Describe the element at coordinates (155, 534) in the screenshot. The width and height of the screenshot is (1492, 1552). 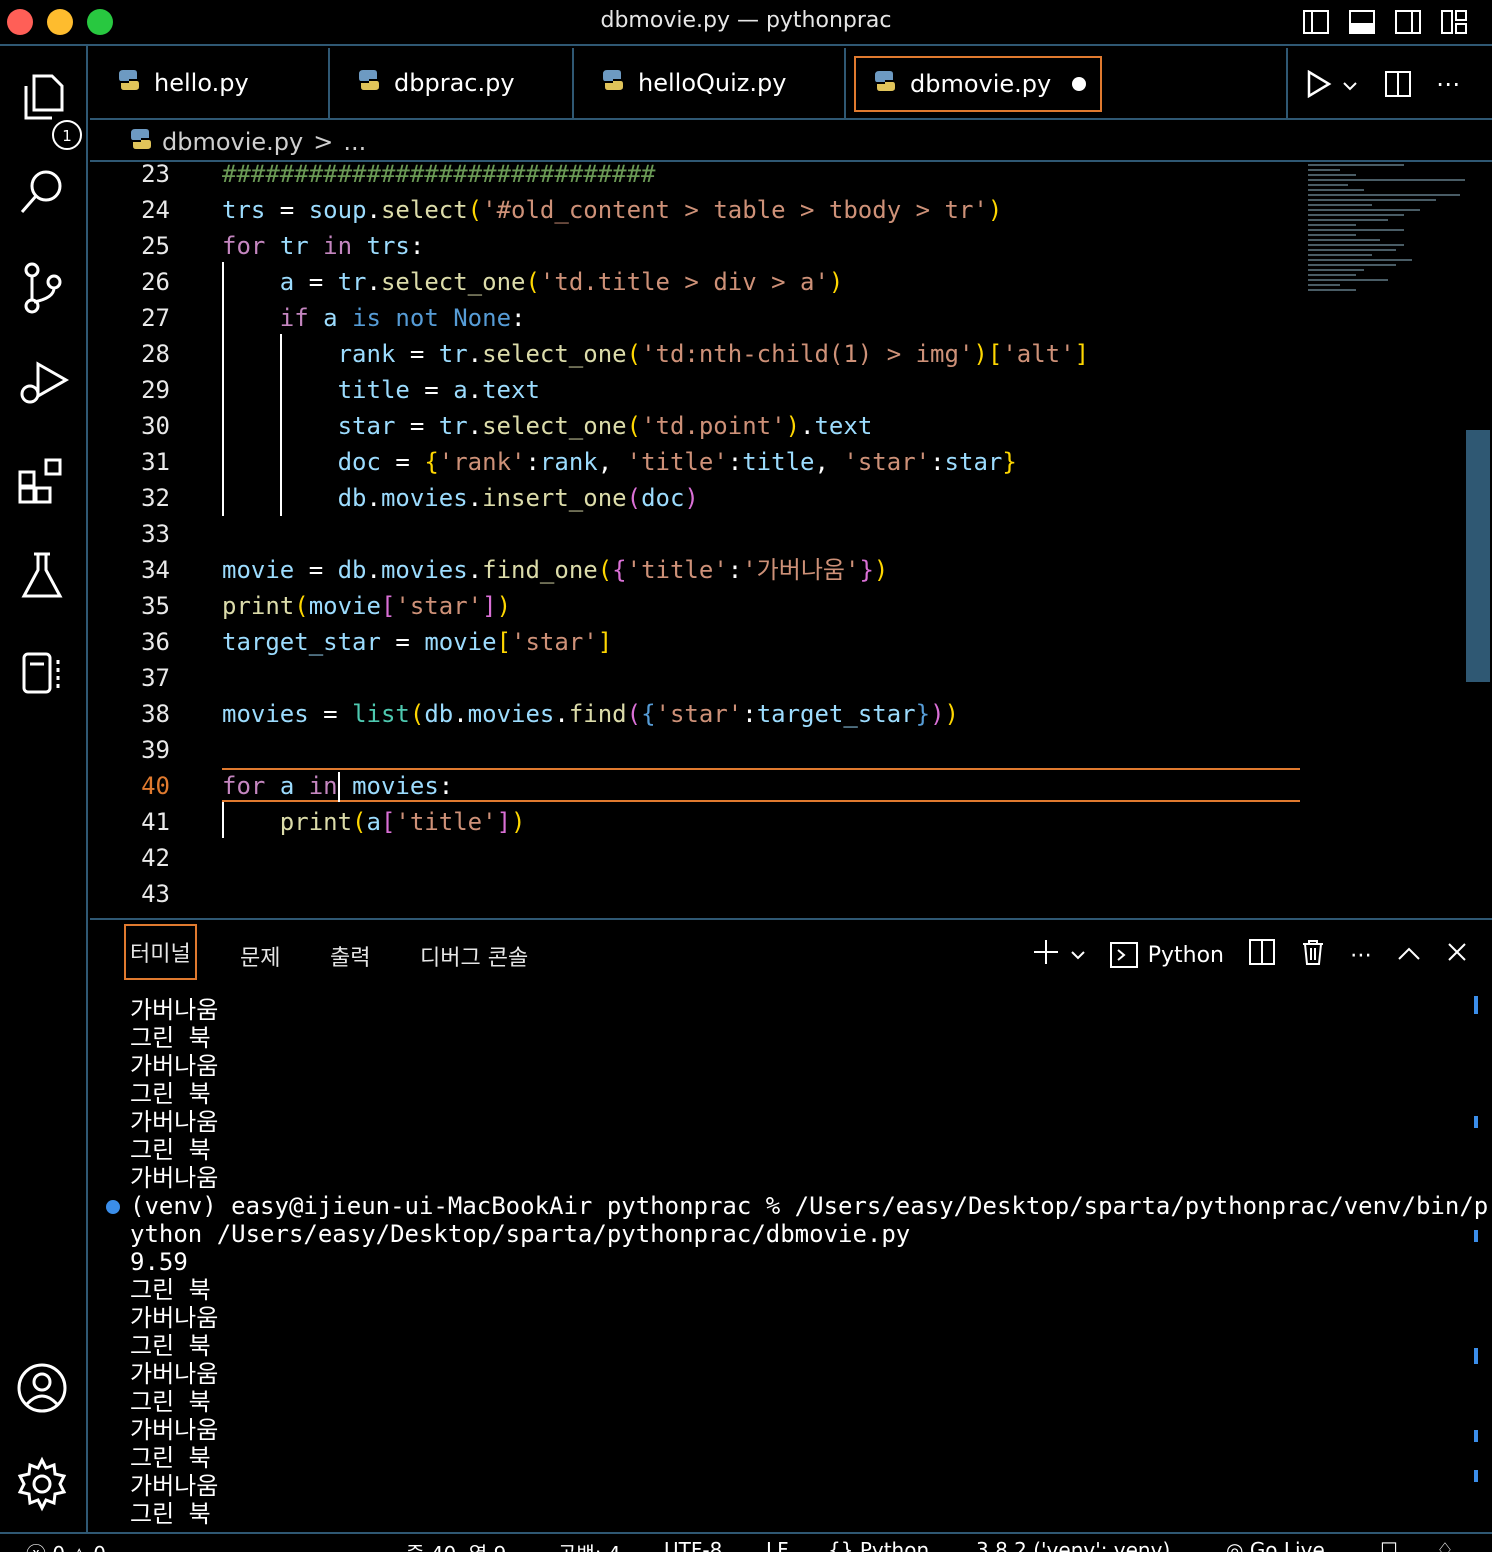
I see `line-number: 33` at that location.